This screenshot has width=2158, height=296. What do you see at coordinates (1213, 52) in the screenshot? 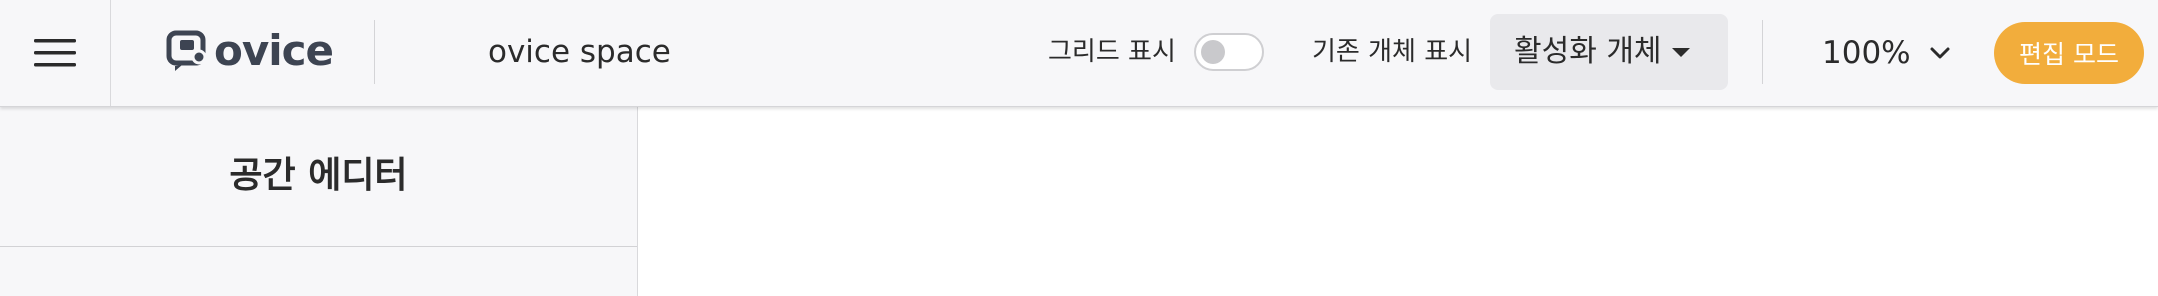
I see `grid-toggle-knob` at bounding box center [1213, 52].